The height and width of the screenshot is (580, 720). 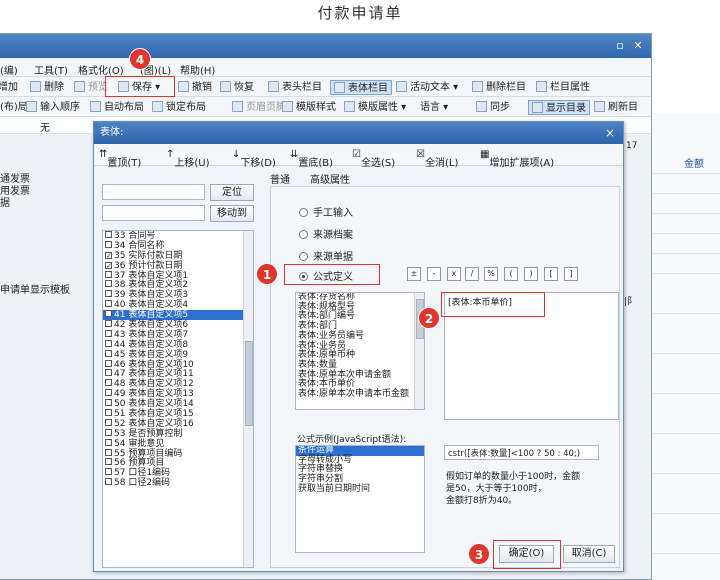 I want to click on move-to-input, so click(x=153, y=213).